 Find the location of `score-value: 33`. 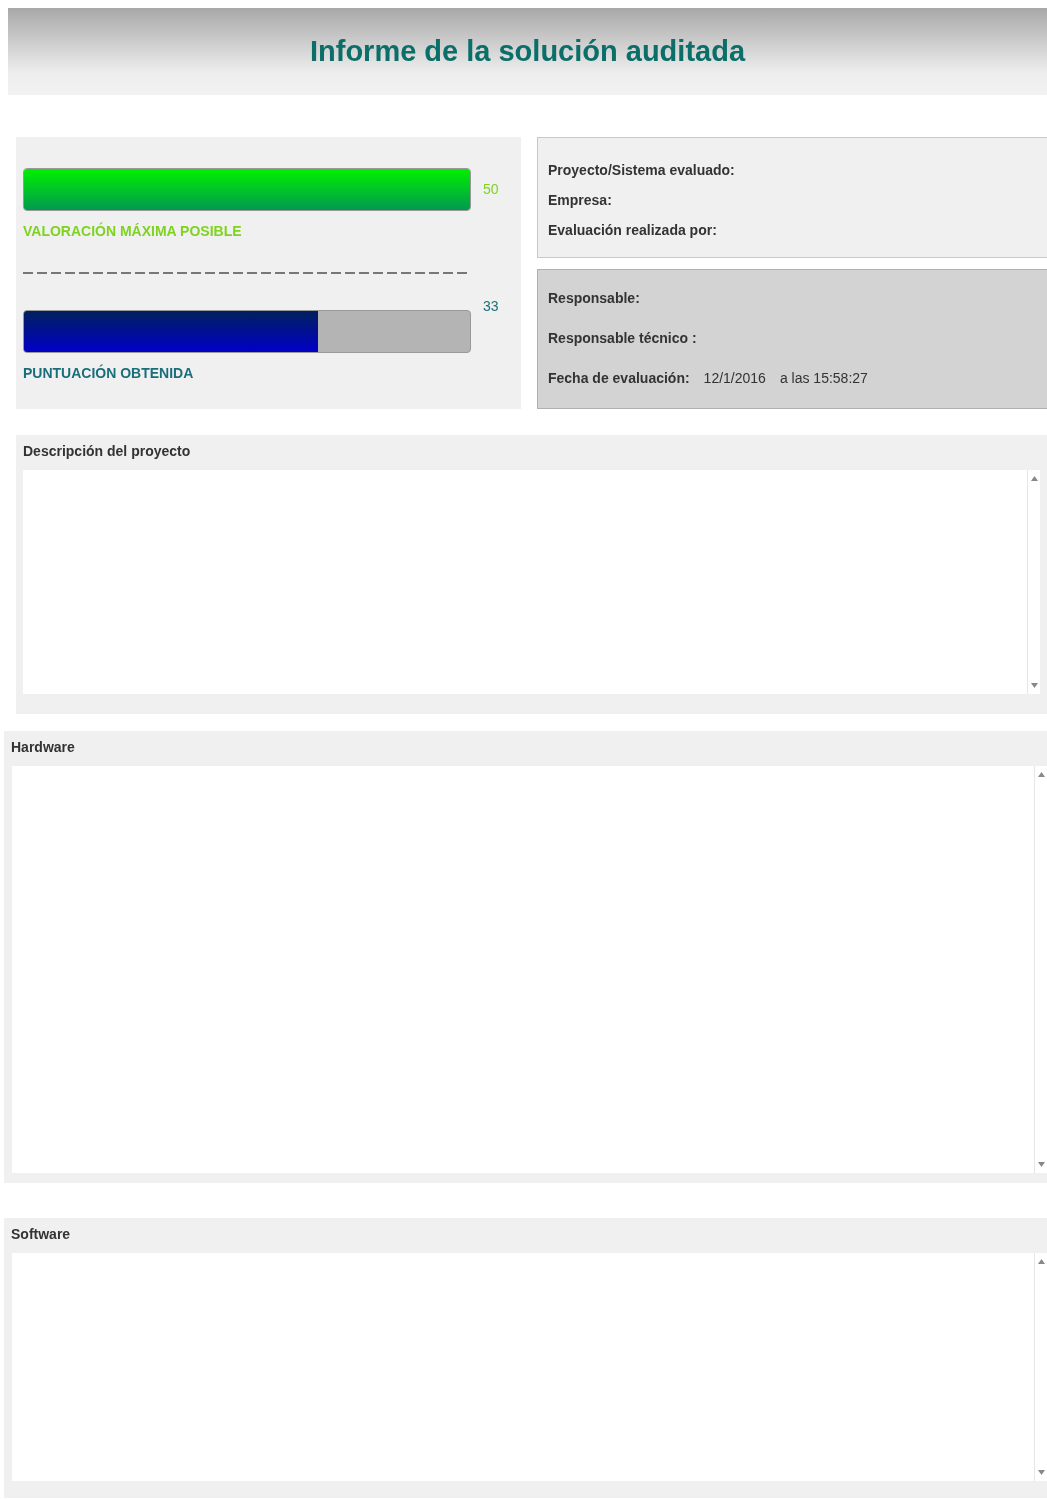

score-value: 33 is located at coordinates (491, 306).